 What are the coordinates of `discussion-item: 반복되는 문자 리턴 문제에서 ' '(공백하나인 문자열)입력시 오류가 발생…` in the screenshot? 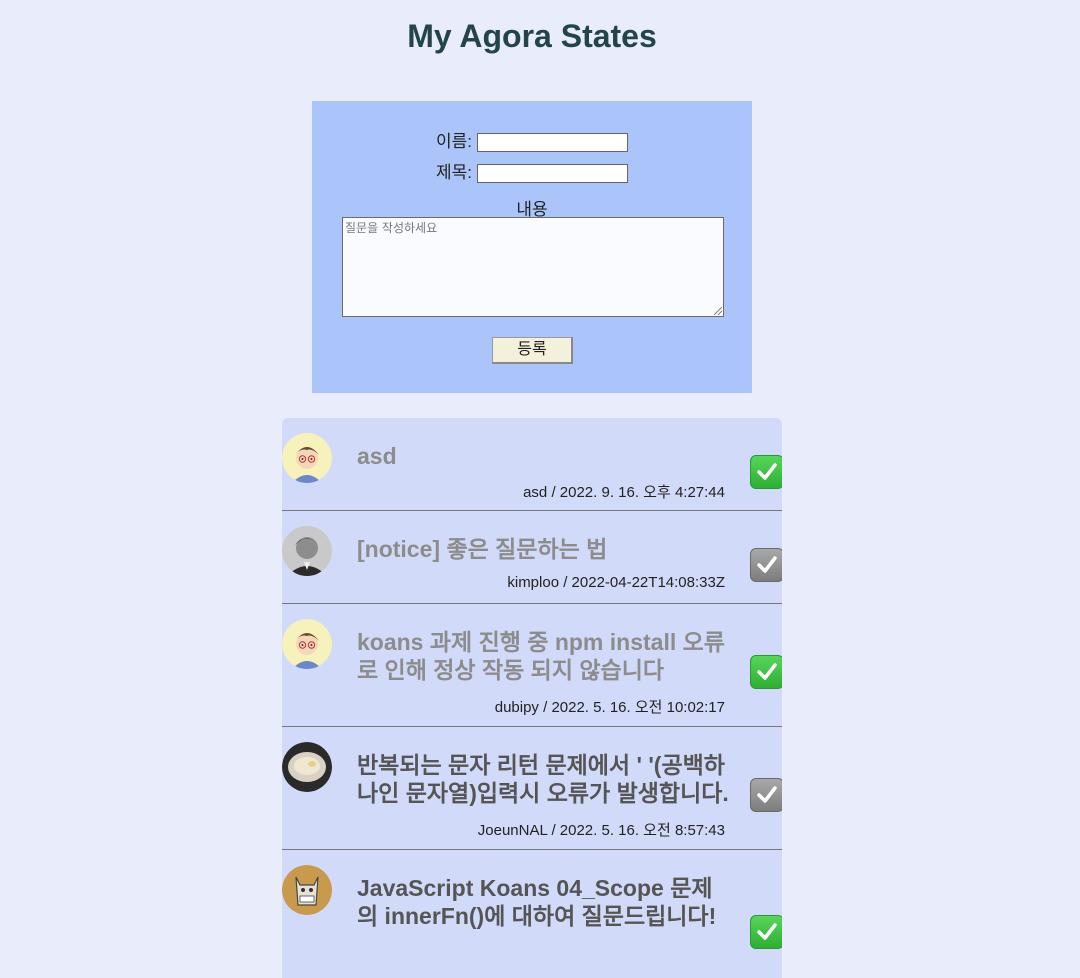 It's located at (532, 788).